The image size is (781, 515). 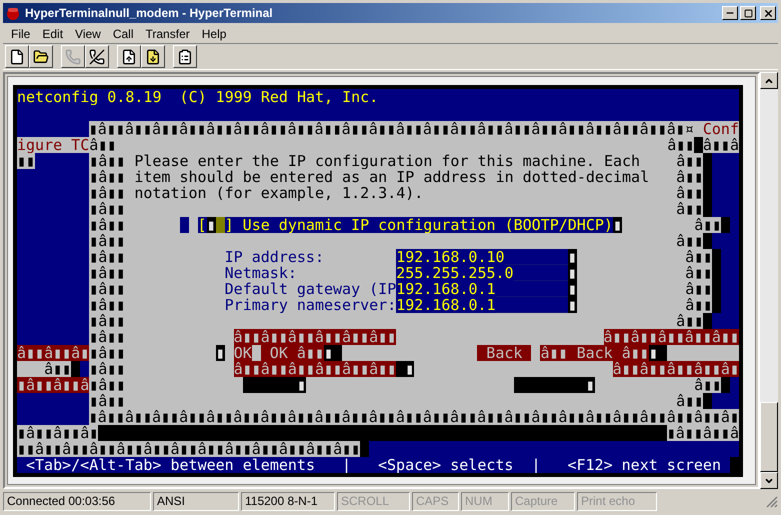 I want to click on dialog-text: ▮▮â▮▮â▮▮â▮▮â▮▮â▮▮â▮▮â▮▮â▮▮â▮▮â▮▮â▮▮â▮▮, so click(x=188, y=449).